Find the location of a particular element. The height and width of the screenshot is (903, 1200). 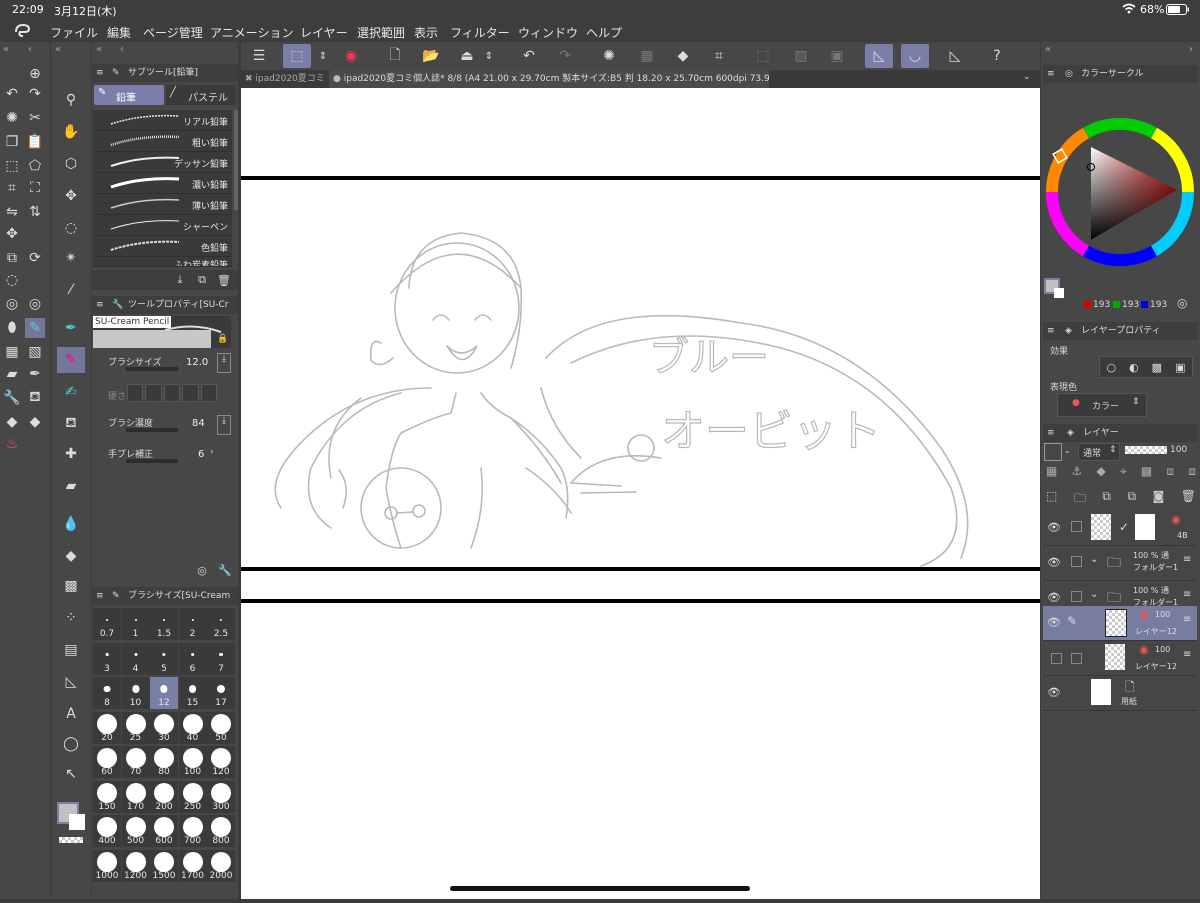

color-wheel is located at coordinates (1120, 192).